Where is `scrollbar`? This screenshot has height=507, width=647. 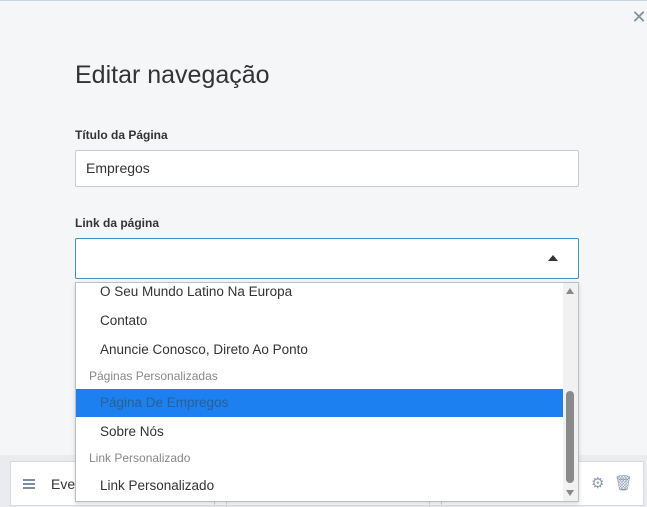
scrollbar is located at coordinates (570, 392).